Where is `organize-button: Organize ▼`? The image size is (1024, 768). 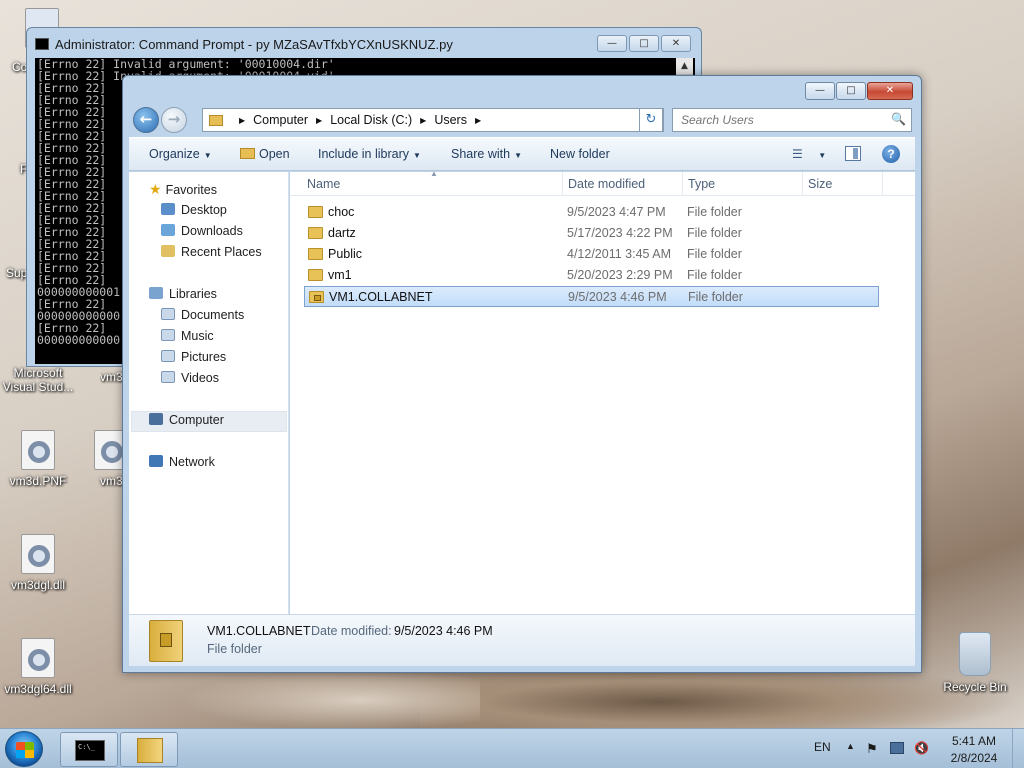
organize-button: Organize ▼ is located at coordinates (180, 154).